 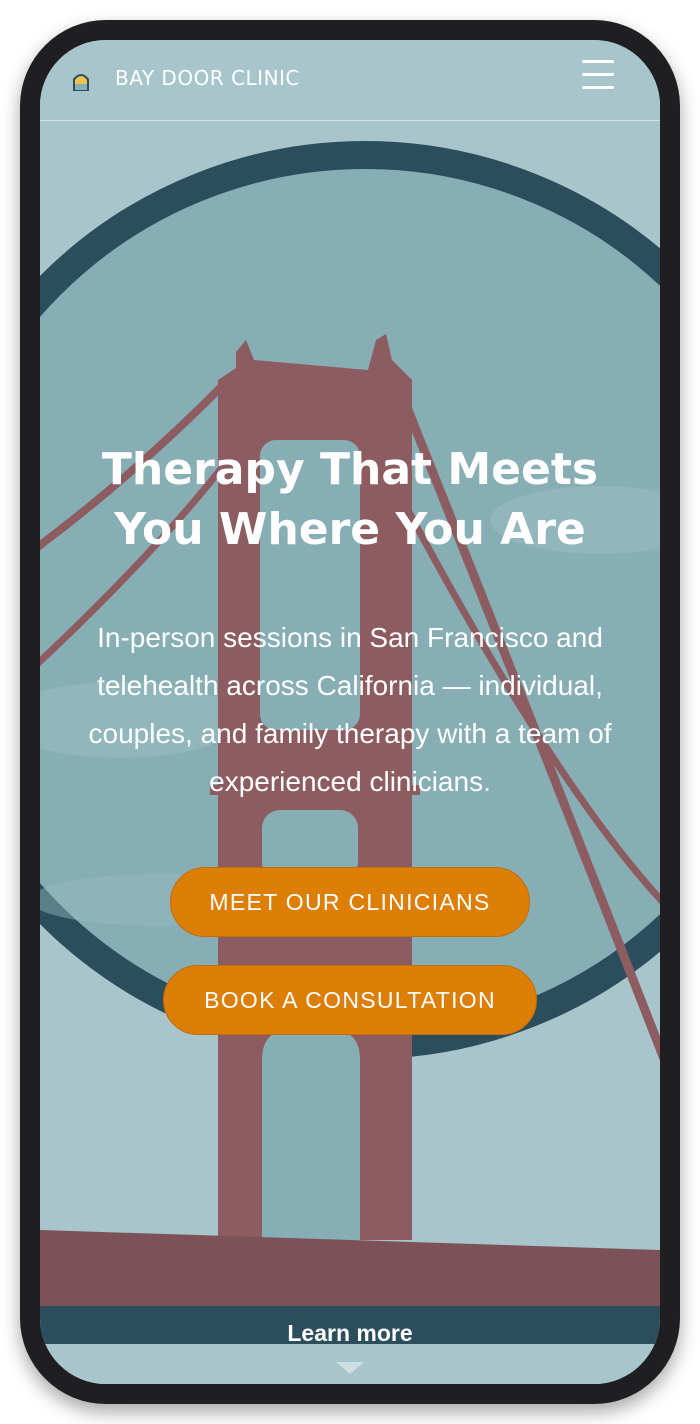 I want to click on meet-clinicians-button: MEET OUR CLINICIANS, so click(x=350, y=902).